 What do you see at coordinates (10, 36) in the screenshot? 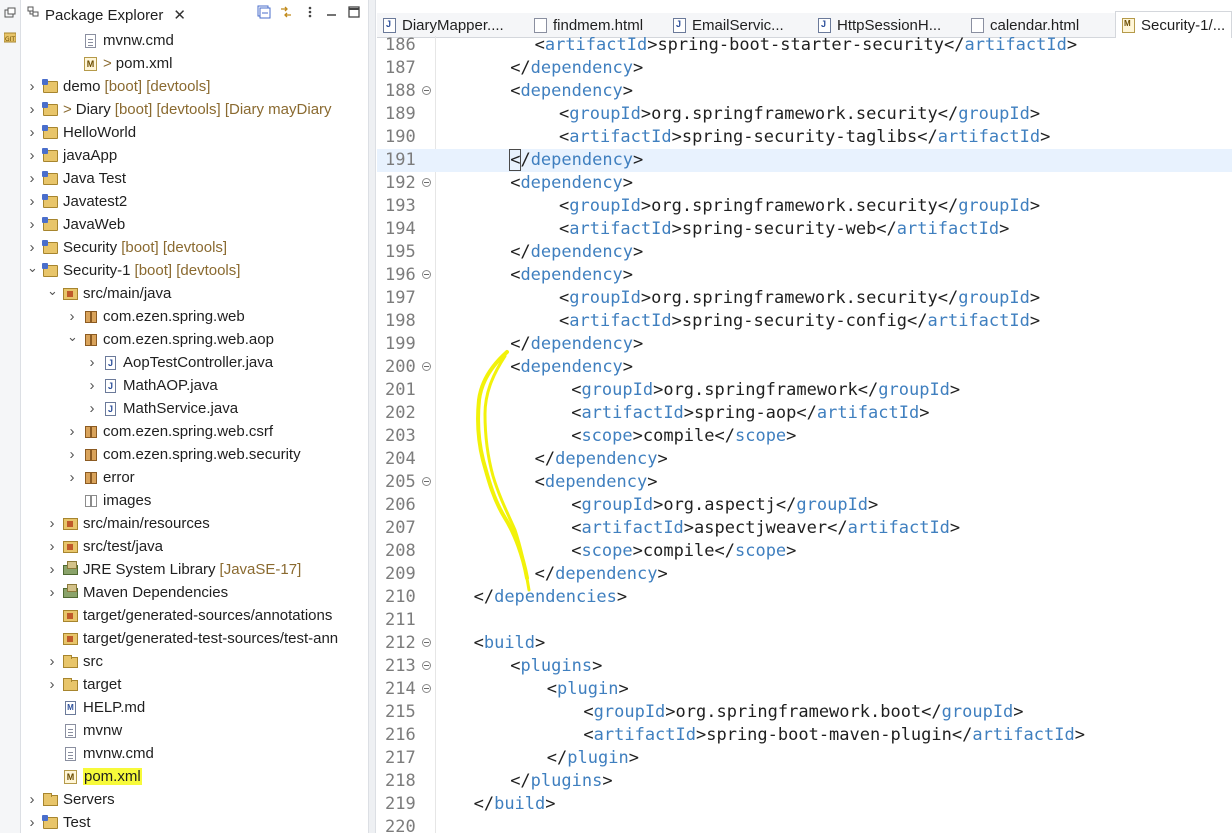
I see `git-icon: GIT` at bounding box center [10, 36].